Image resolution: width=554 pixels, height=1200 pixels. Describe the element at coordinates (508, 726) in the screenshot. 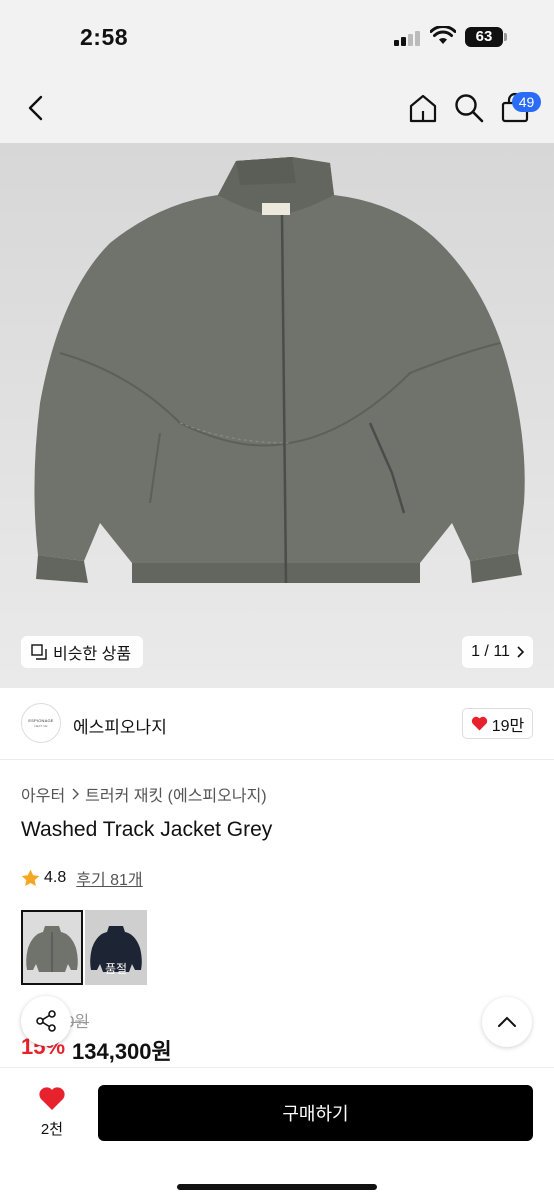

I see `brand-like-count: 19만` at that location.